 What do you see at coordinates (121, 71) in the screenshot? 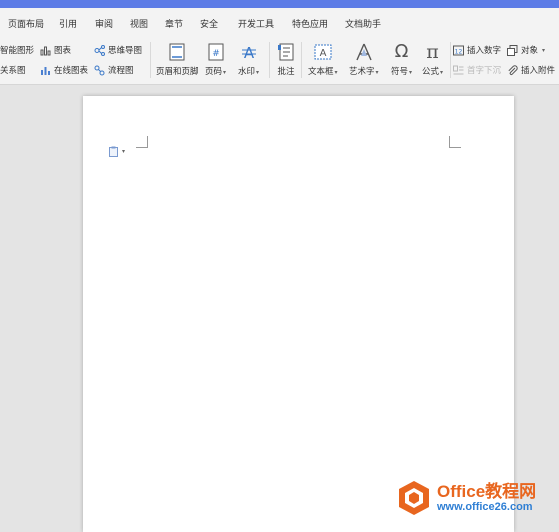
I see `flowchart-label: 流程图` at bounding box center [121, 71].